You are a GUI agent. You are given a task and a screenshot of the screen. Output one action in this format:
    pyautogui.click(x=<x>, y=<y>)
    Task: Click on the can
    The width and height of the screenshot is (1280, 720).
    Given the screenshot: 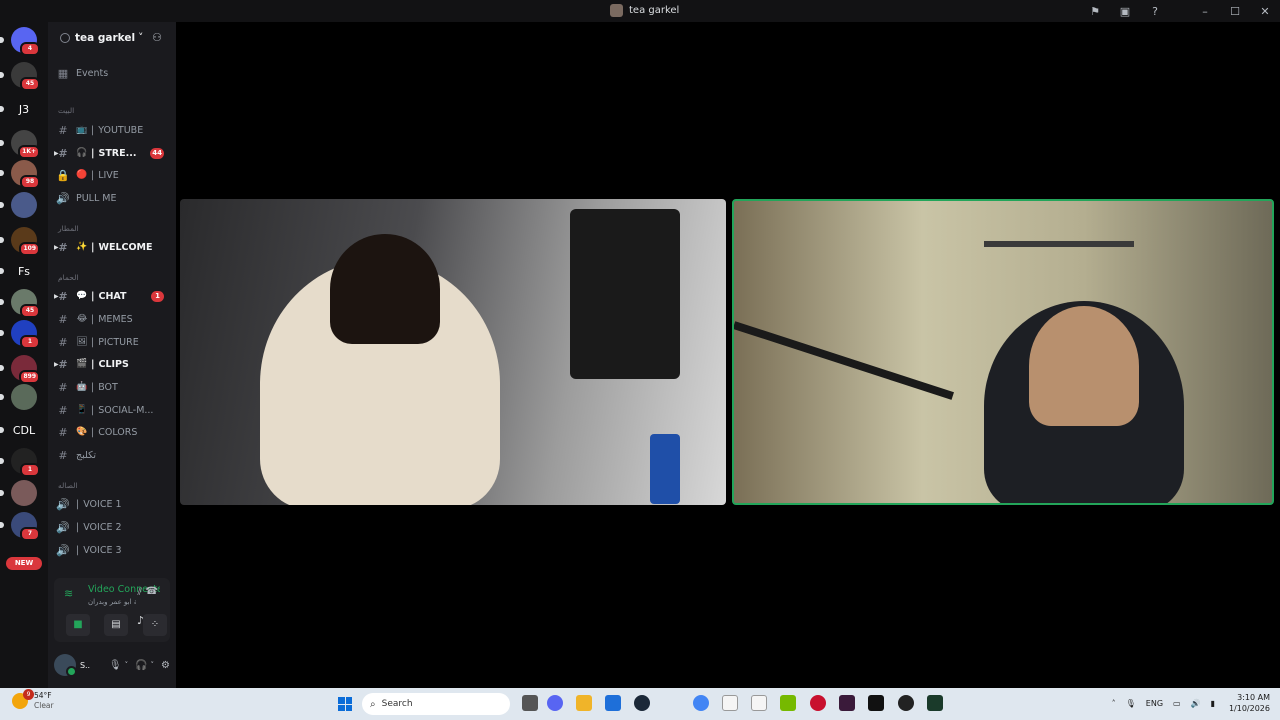 What is the action you would take?
    pyautogui.click(x=665, y=469)
    